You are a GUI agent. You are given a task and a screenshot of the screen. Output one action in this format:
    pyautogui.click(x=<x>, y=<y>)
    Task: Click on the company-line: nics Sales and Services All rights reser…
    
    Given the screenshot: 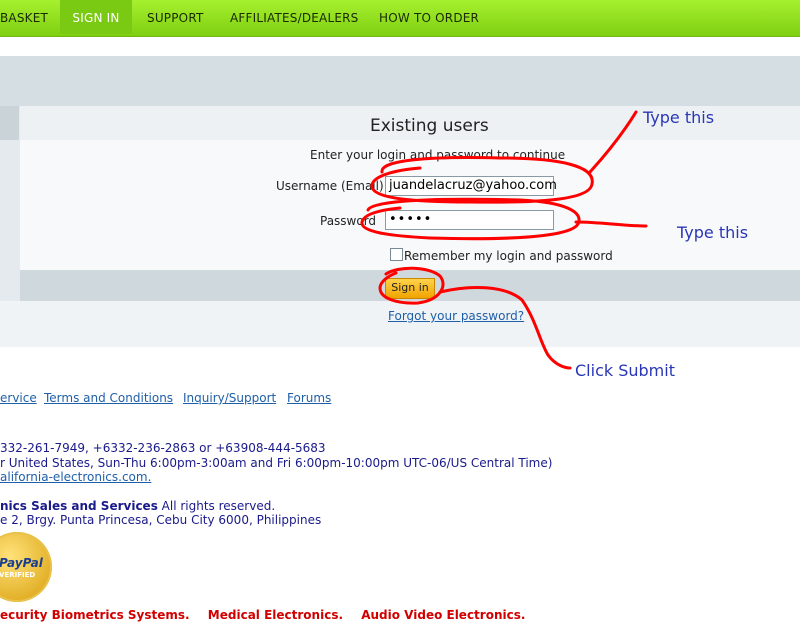 What is the action you would take?
    pyautogui.click(x=137, y=506)
    